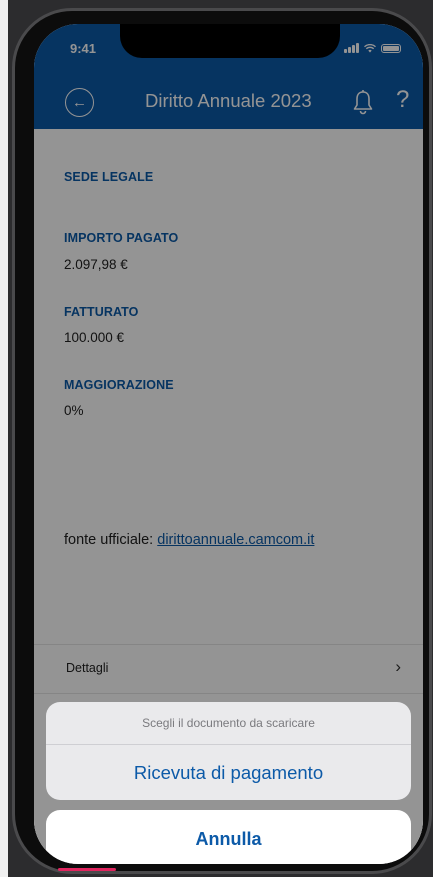  Describe the element at coordinates (87, 869) in the screenshot. I see `home-indicator` at that location.